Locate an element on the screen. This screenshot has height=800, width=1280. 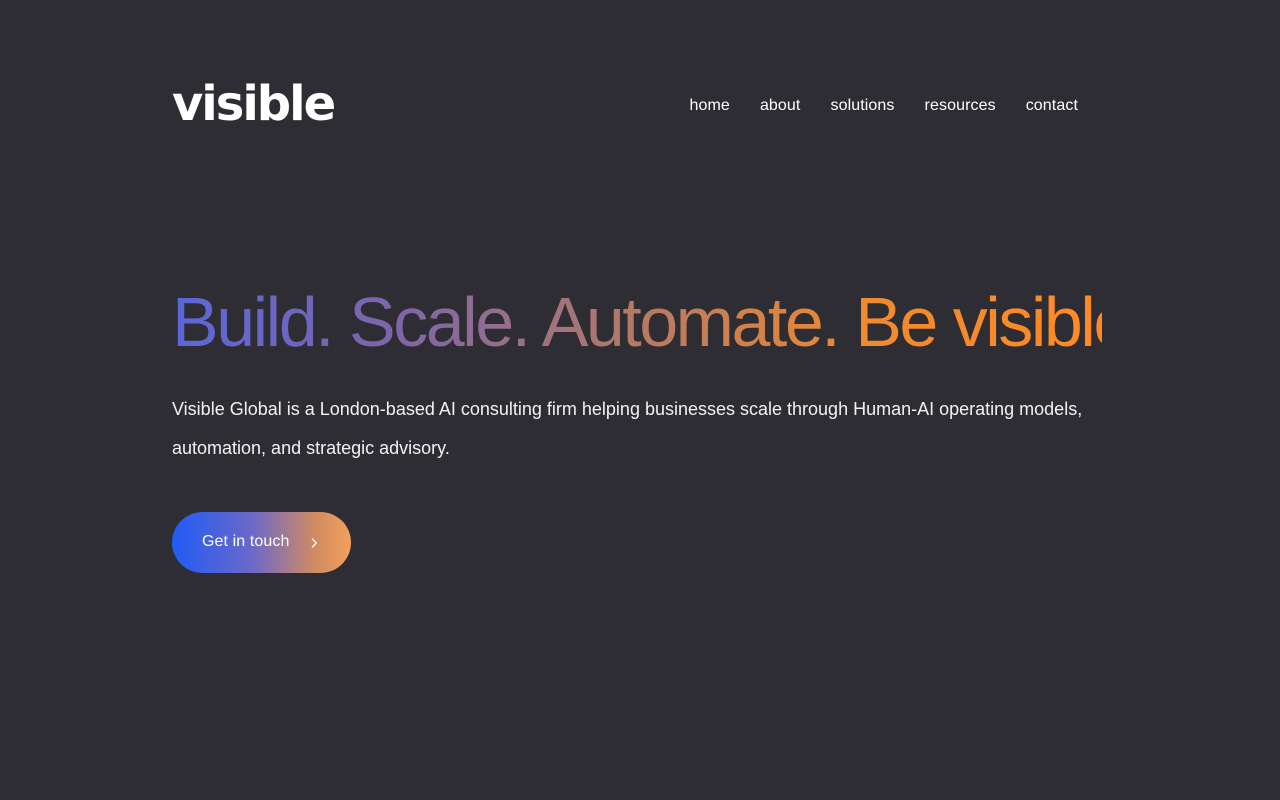
get-in-touch-button: Get in touch is located at coordinates (261, 542).